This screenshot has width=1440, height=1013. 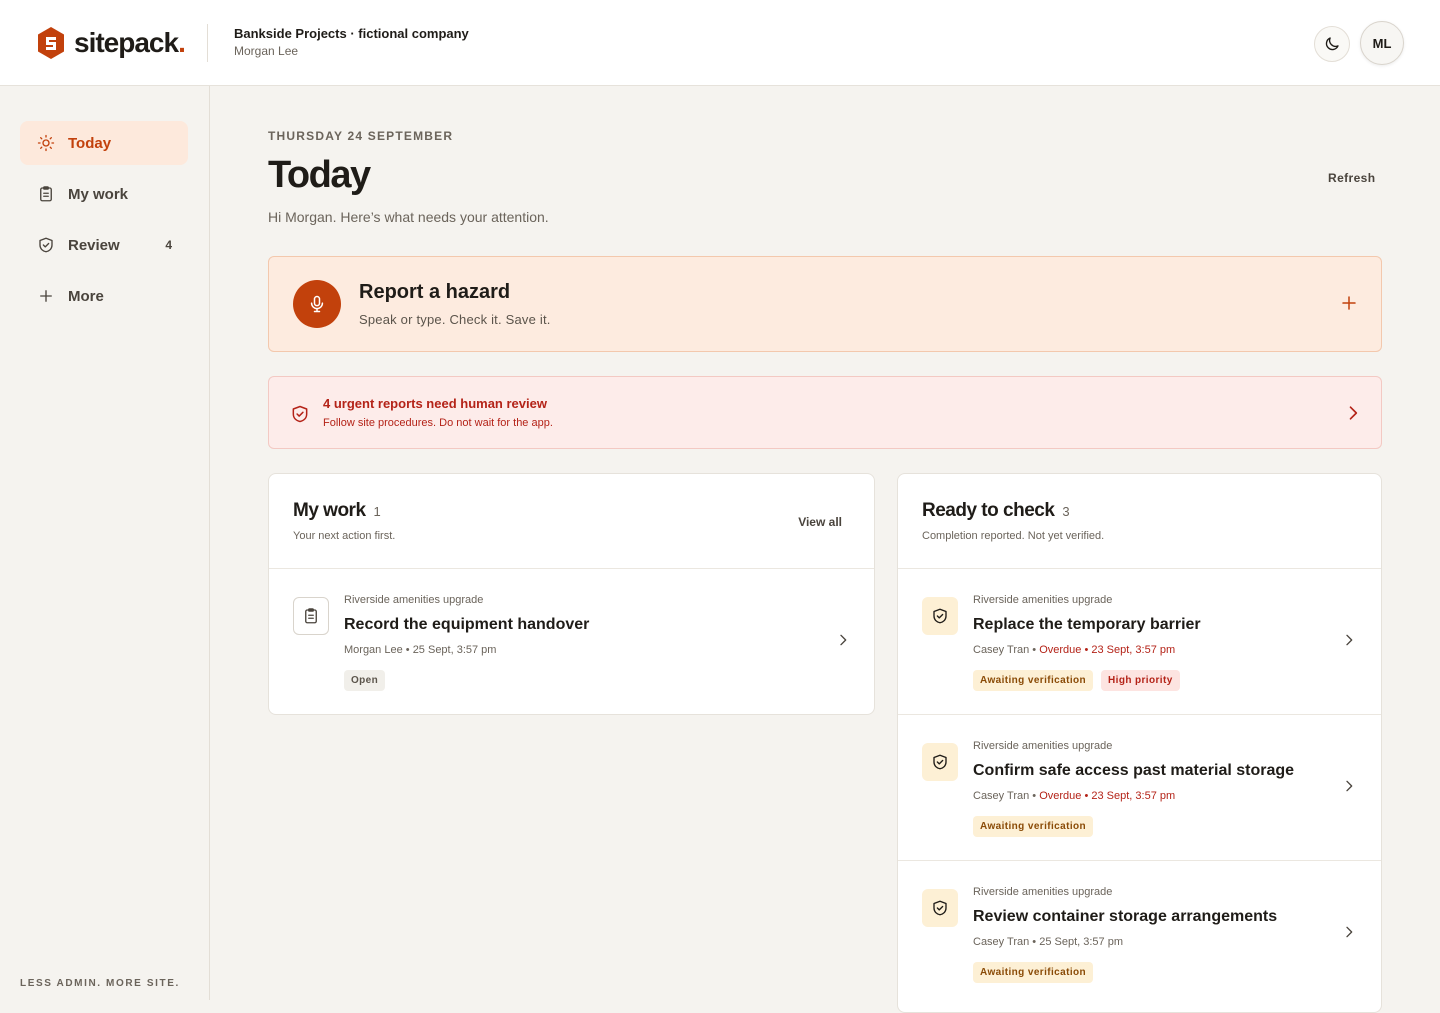 What do you see at coordinates (94, 245) in the screenshot?
I see `sidebar-item-label: Review` at bounding box center [94, 245].